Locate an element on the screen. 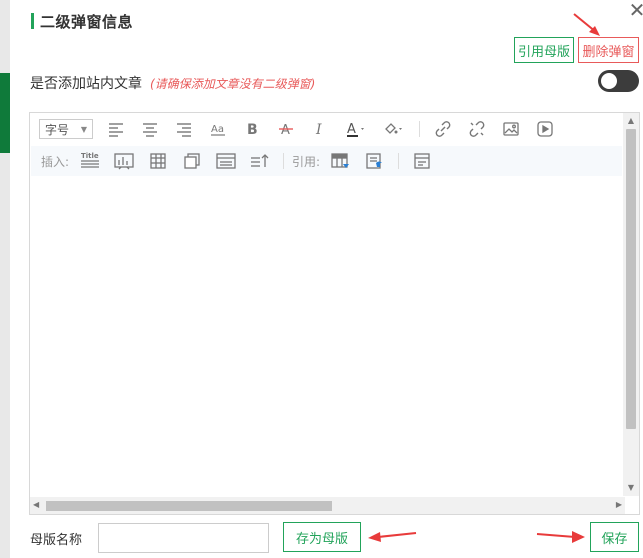 This screenshot has width=643, height=558. scroll-down-icon: ▼ is located at coordinates (631, 488).